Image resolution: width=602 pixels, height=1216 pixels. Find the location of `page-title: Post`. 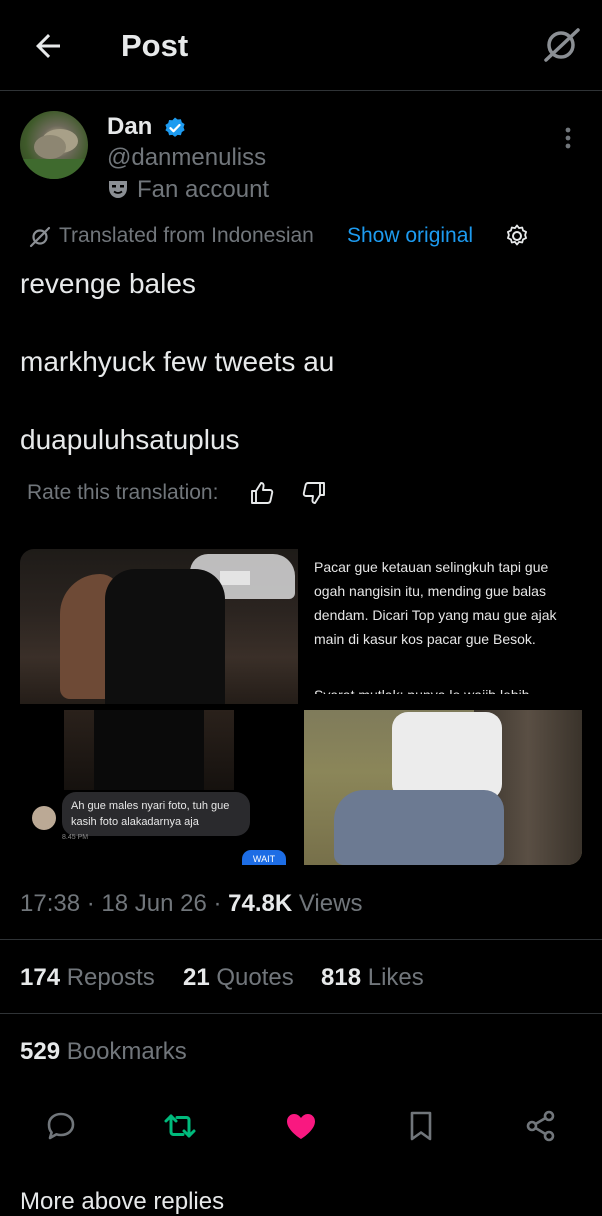

page-title: Post is located at coordinates (155, 45).